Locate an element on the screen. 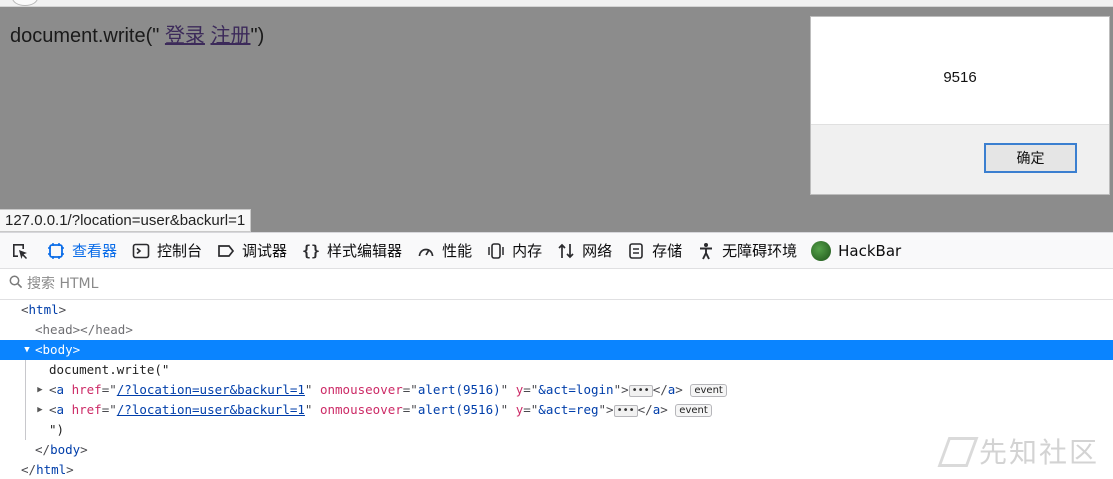  debugger-icon is located at coordinates (226, 251).